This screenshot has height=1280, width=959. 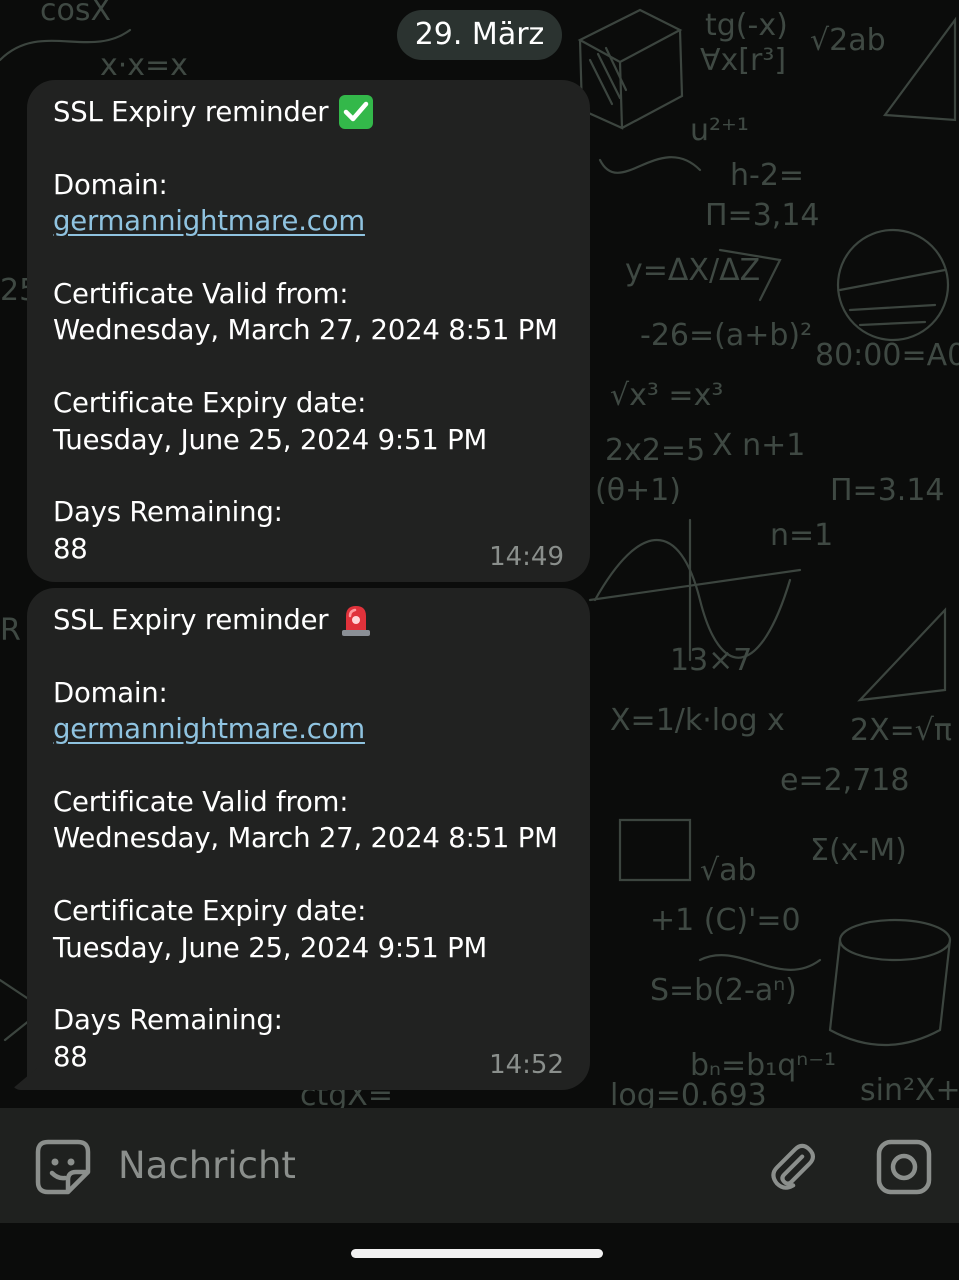 What do you see at coordinates (526, 1065) in the screenshot?
I see `message-time: 14:52` at bounding box center [526, 1065].